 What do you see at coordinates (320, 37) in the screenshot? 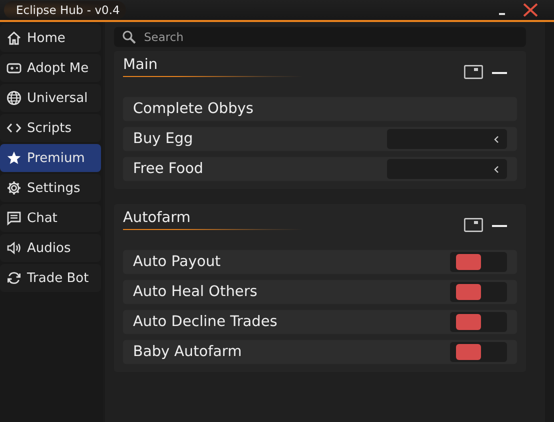
I see `search-field: Search` at bounding box center [320, 37].